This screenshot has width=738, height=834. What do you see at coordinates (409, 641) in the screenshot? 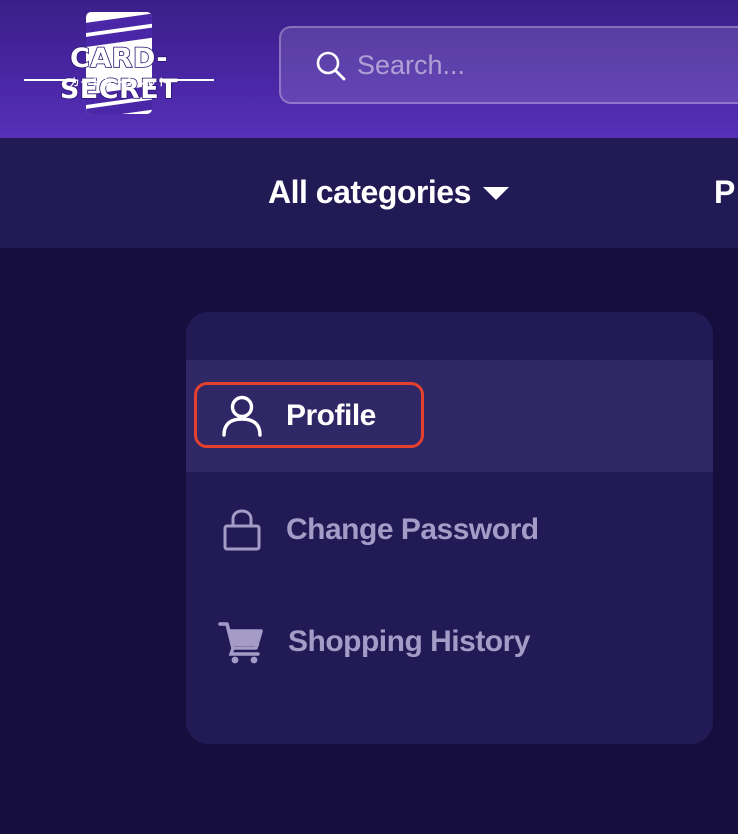
I see `menu-item-label: Shopping History` at bounding box center [409, 641].